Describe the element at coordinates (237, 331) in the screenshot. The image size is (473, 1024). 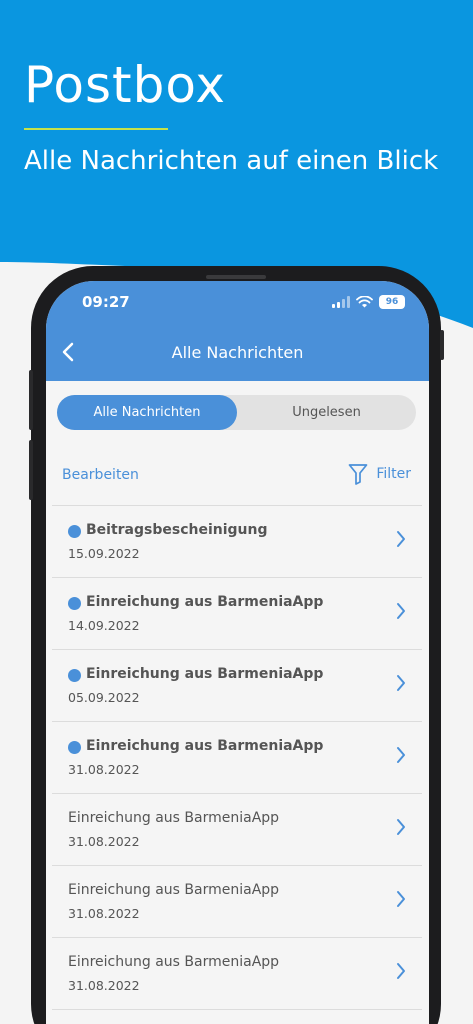
I see `app-bar: 09:27 96 Alle Nachrichten` at that location.